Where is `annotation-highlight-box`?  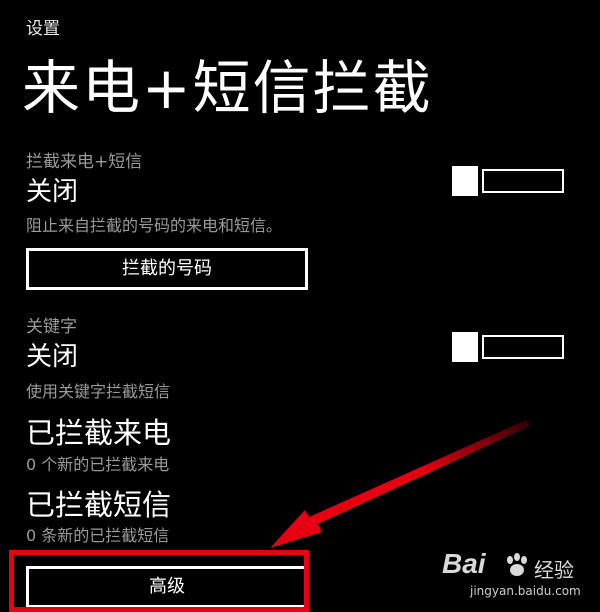
annotation-highlight-box is located at coordinates (159, 581).